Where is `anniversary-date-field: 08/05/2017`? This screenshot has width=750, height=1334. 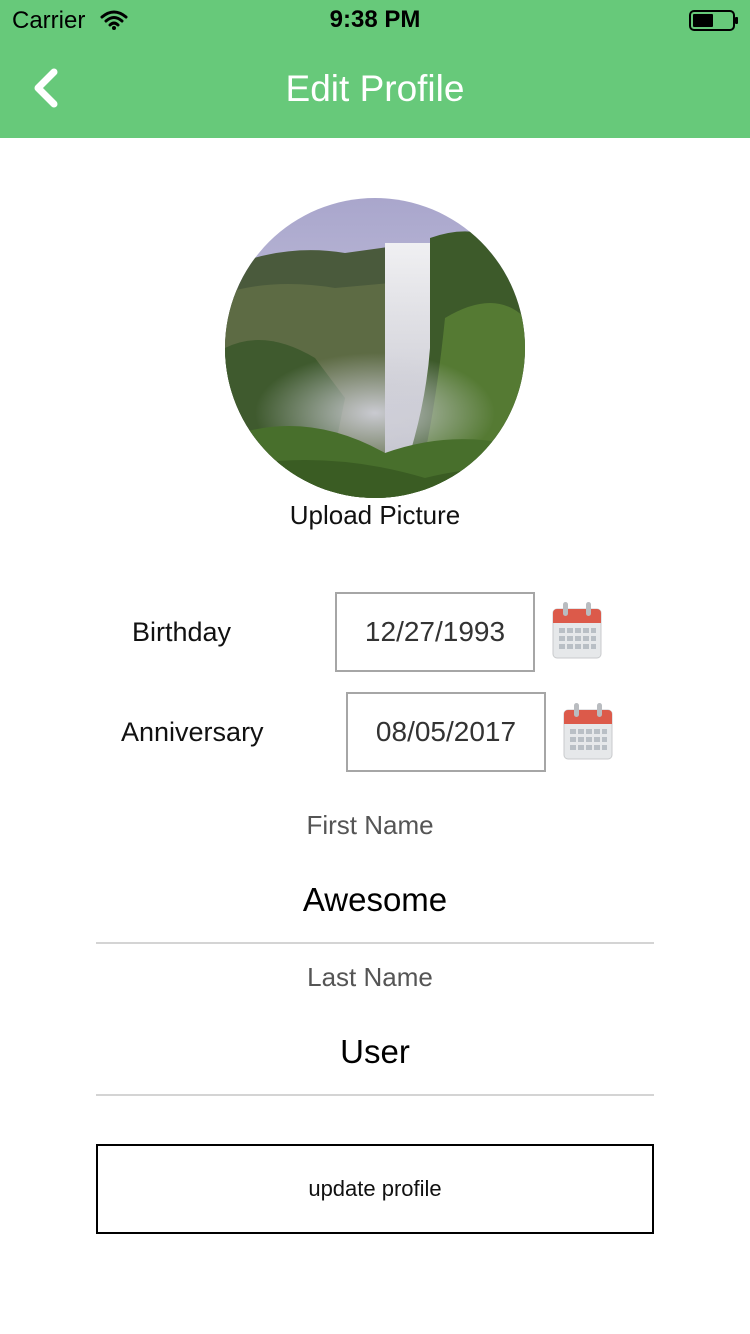 anniversary-date-field: 08/05/2017 is located at coordinates (446, 732).